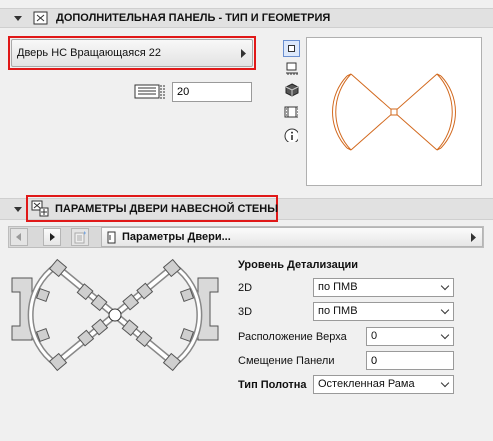 This screenshot has width=493, height=441. Describe the element at coordinates (193, 18) in the screenshot. I see `geometry-panel-title: ДОПОЛНИТЕЛЬНАЯ ПАНЕЛЬ - ТИП И ГЕОМЕТРИЯ` at that location.